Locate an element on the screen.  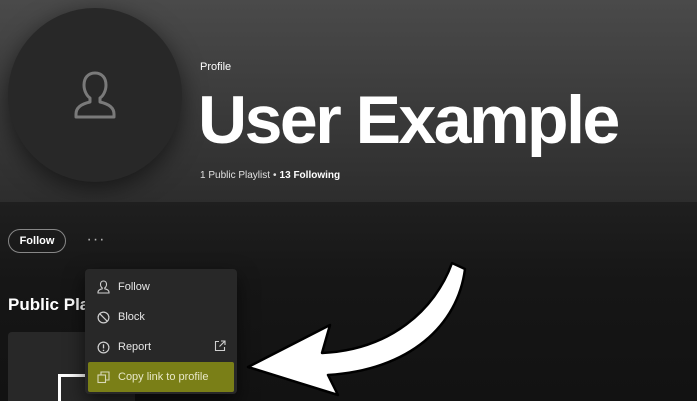
menu-item-label: Block is located at coordinates (131, 317).